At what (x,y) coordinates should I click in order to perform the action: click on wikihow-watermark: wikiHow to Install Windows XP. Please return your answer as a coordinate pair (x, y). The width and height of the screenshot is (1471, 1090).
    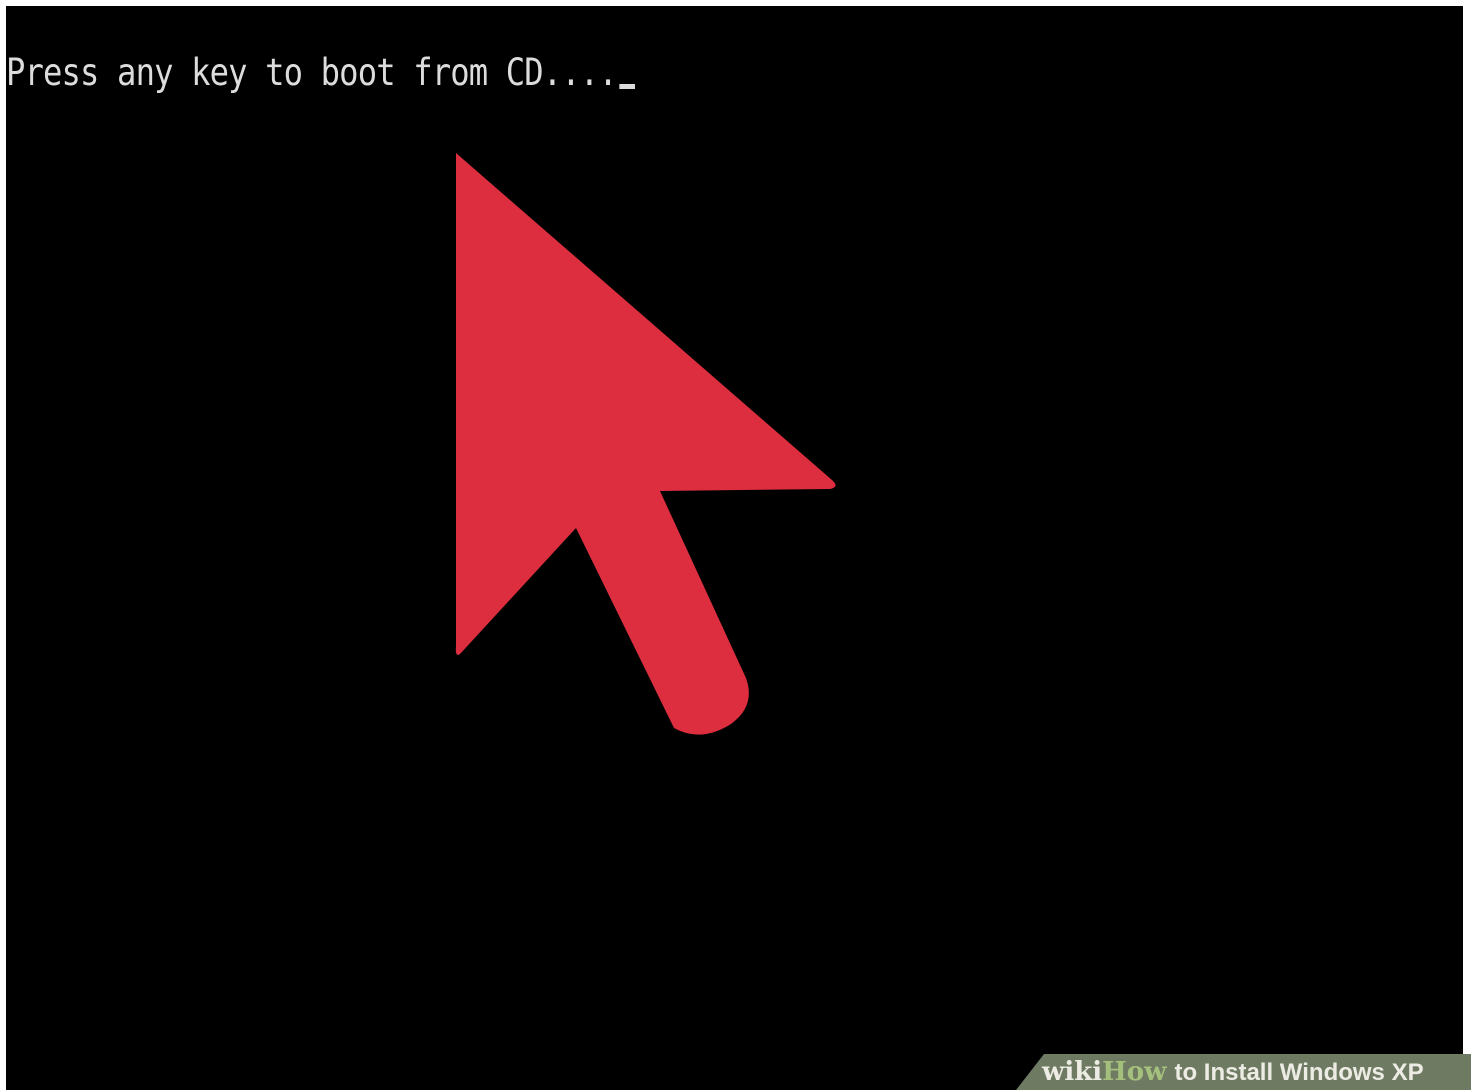
    Looking at the image, I should click on (1243, 1072).